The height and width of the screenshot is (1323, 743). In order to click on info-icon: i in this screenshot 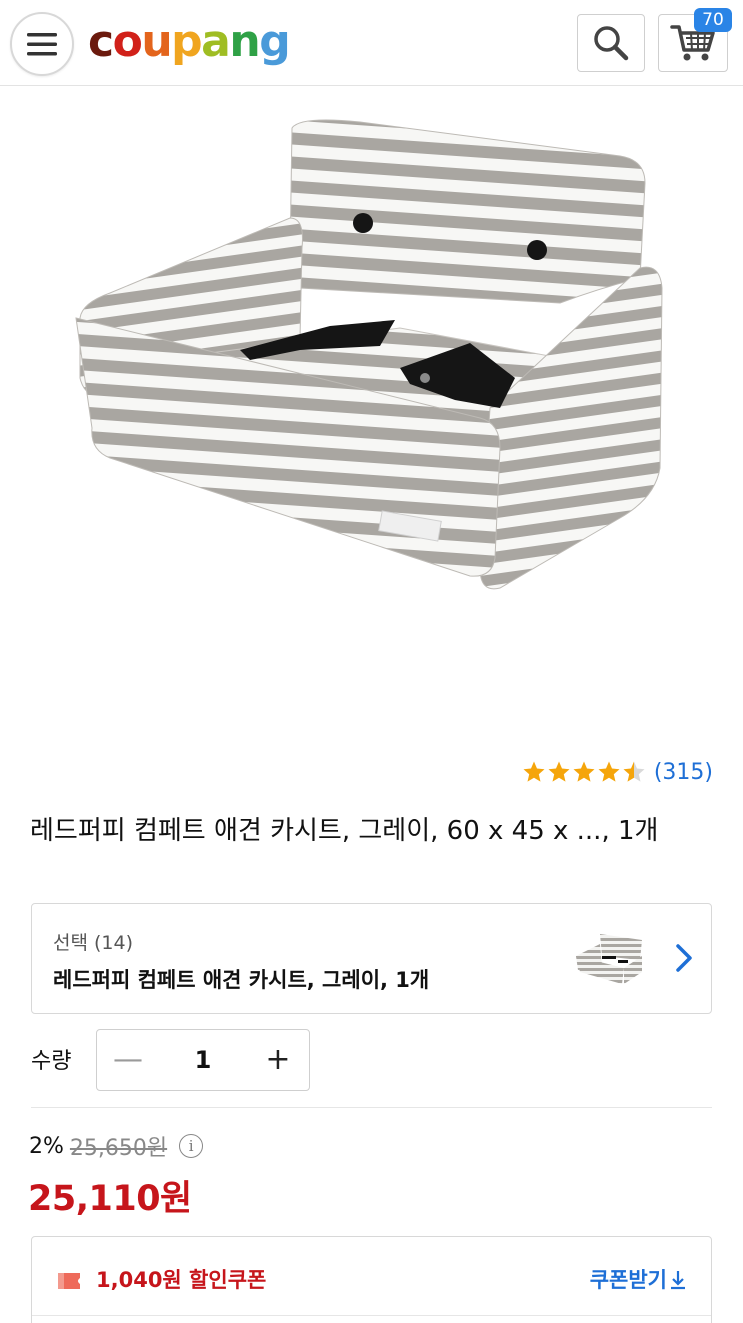, I will do `click(191, 1146)`.